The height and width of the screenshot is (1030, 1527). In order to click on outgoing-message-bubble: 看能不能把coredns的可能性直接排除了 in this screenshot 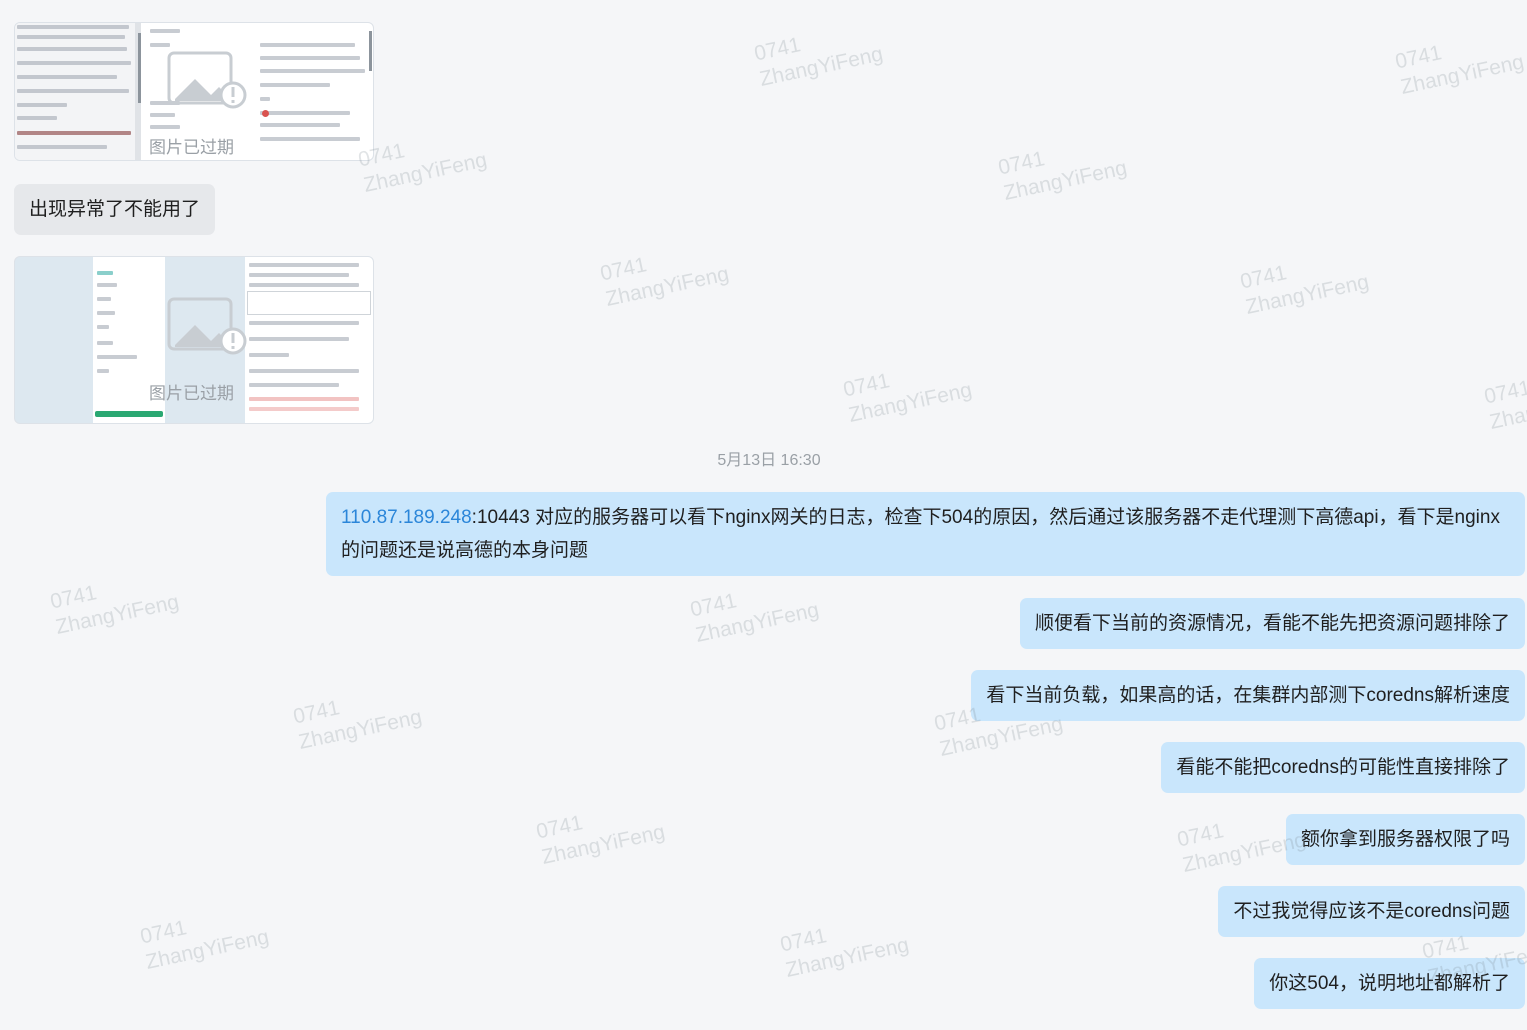, I will do `click(1343, 767)`.